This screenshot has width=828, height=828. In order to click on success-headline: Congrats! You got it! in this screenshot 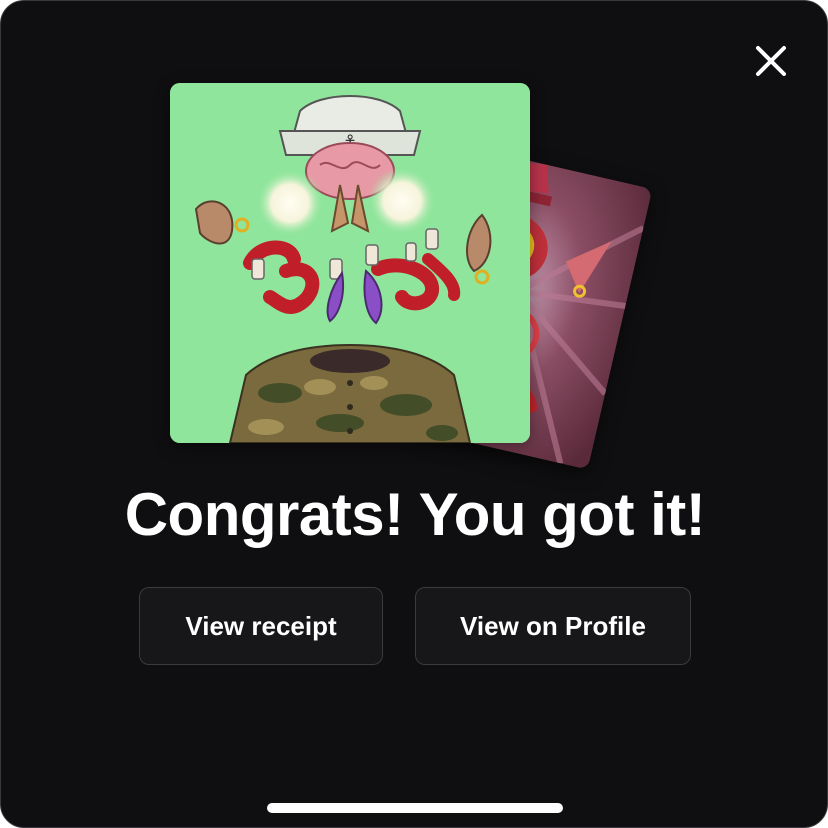, I will do `click(415, 514)`.